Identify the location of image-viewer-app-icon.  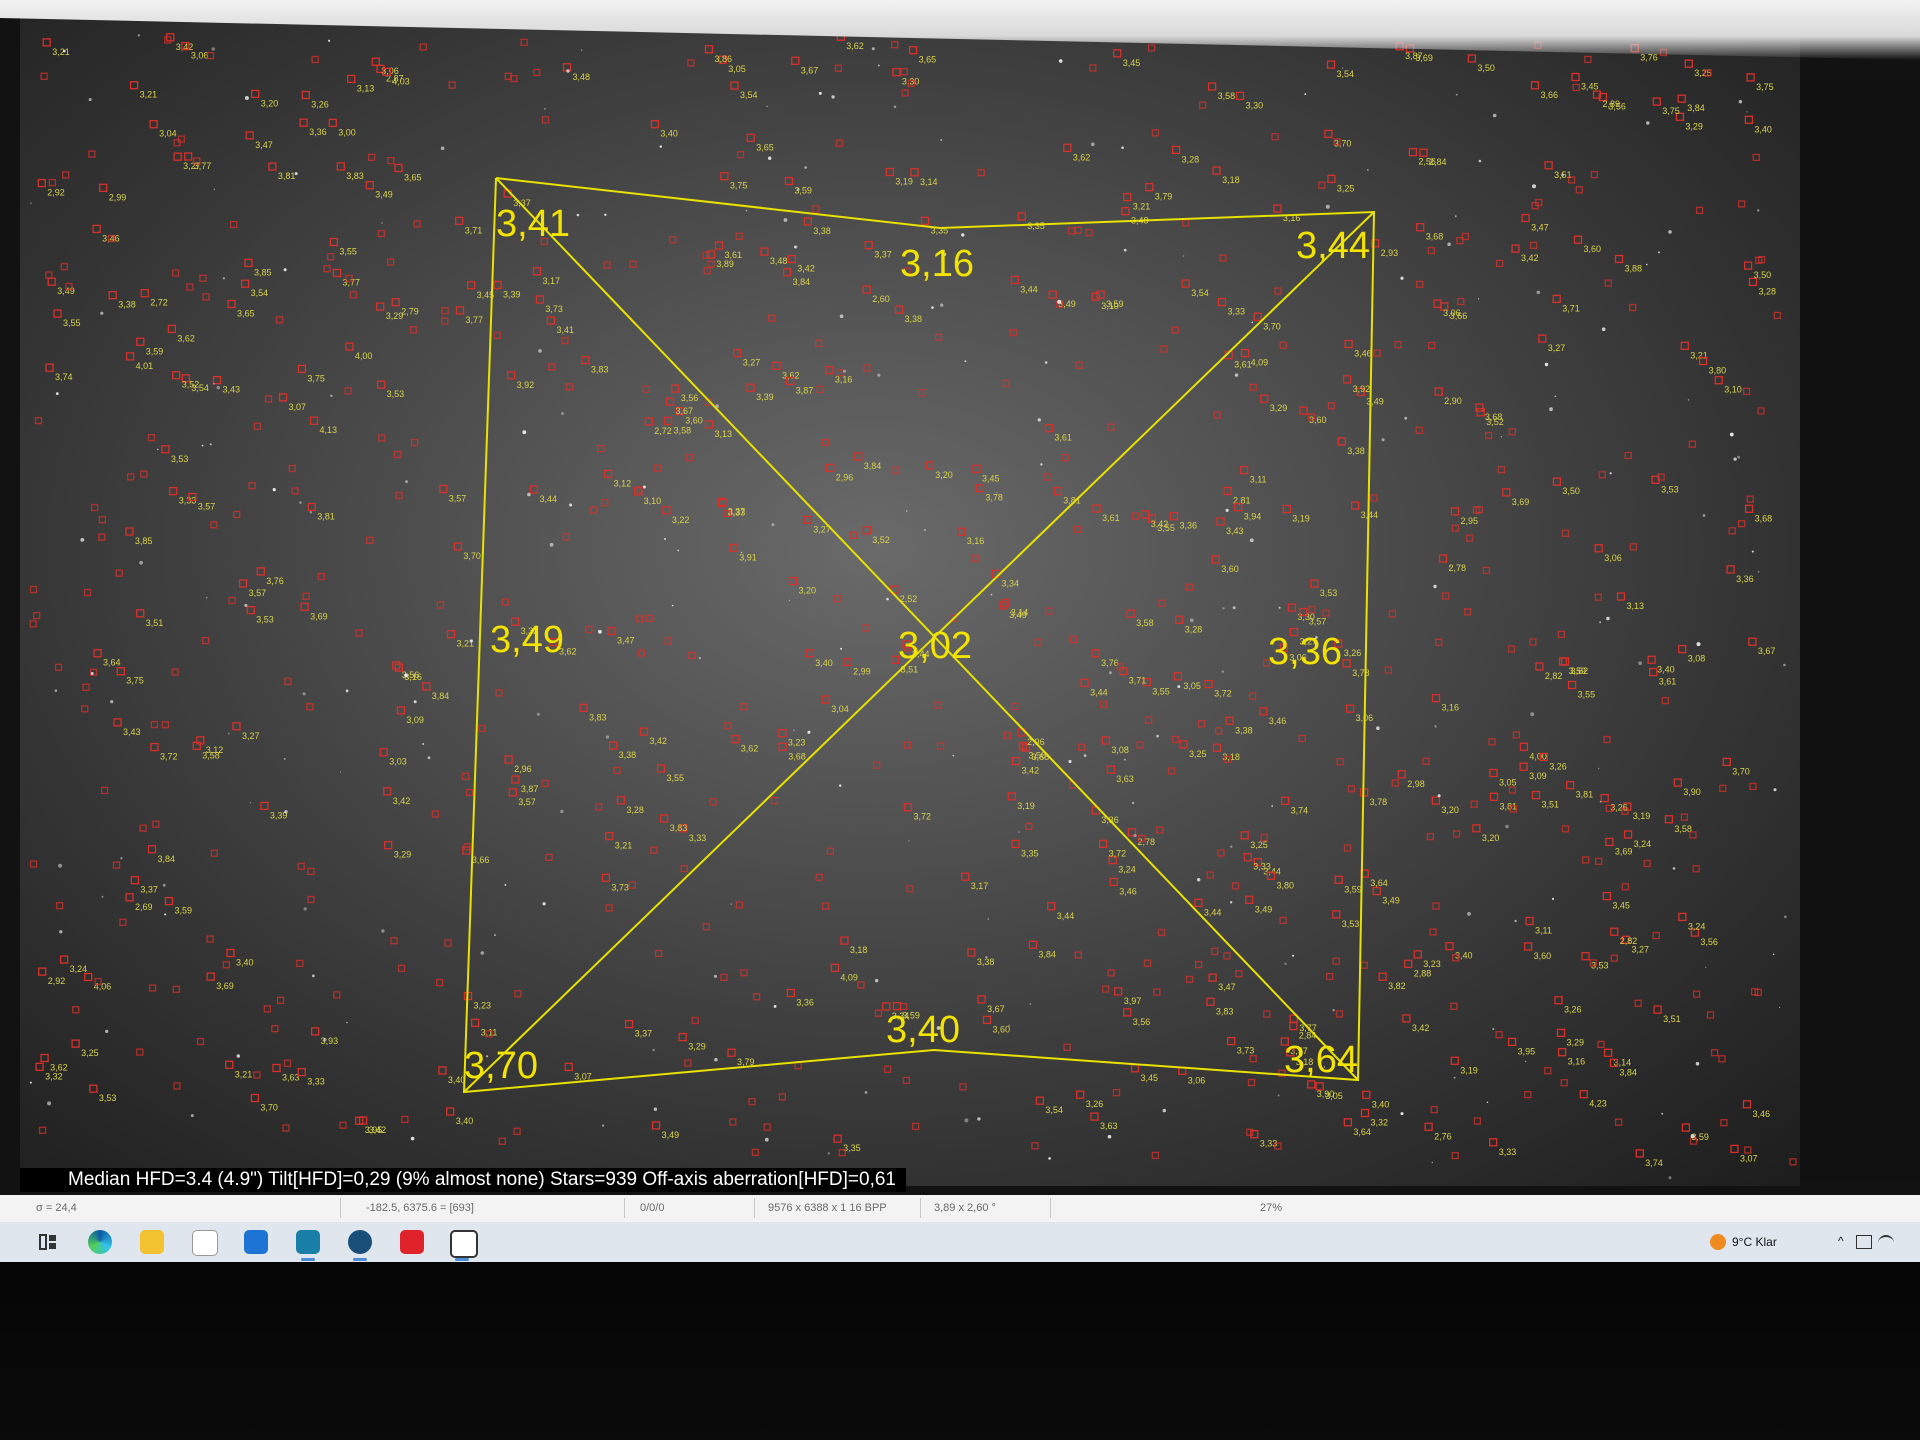
(464, 1244).